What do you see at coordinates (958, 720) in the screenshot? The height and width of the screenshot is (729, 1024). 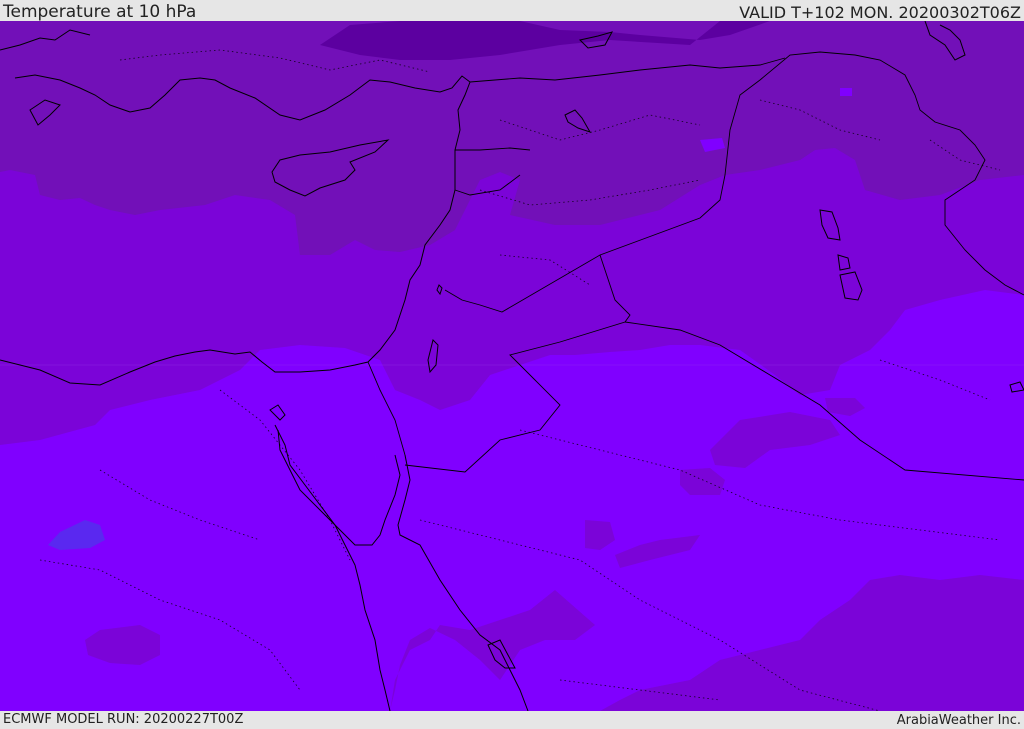 I see `credit-label: ArabiaWeather Inc.` at bounding box center [958, 720].